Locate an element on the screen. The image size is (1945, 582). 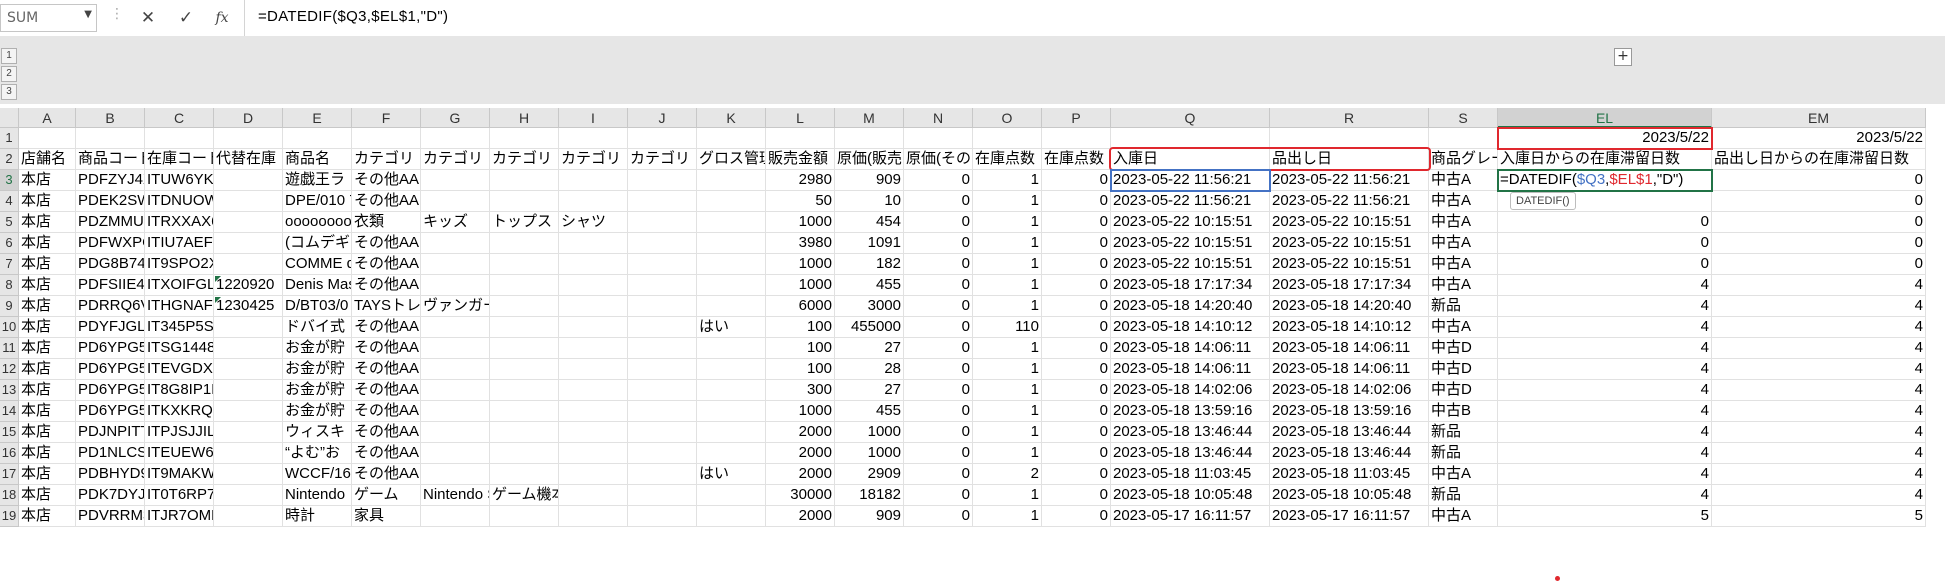
cell: 3980 is located at coordinates (800, 243).